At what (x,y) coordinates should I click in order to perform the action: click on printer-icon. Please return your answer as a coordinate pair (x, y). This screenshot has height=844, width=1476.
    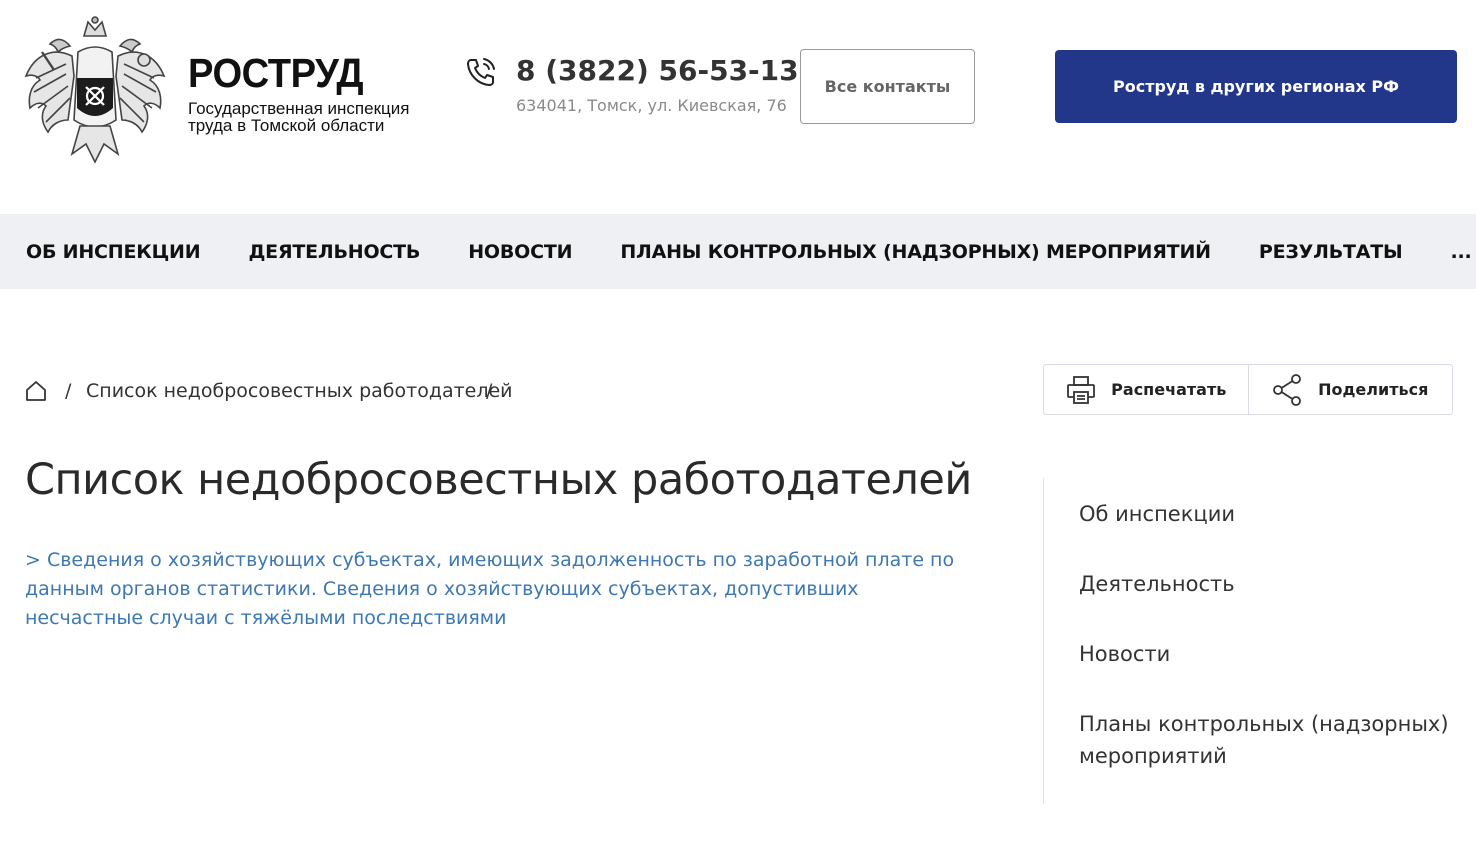
    Looking at the image, I should click on (1081, 389).